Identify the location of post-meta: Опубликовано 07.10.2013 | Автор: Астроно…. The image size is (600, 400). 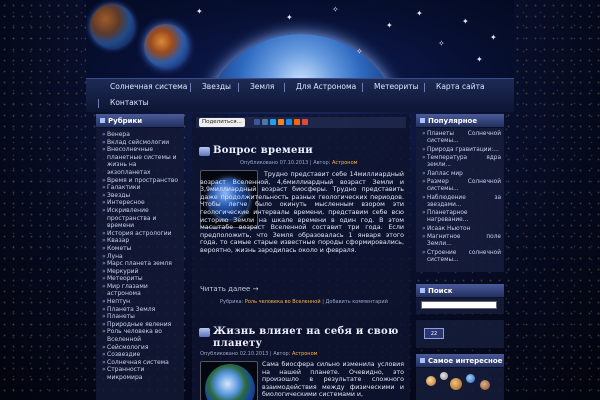
(298, 163).